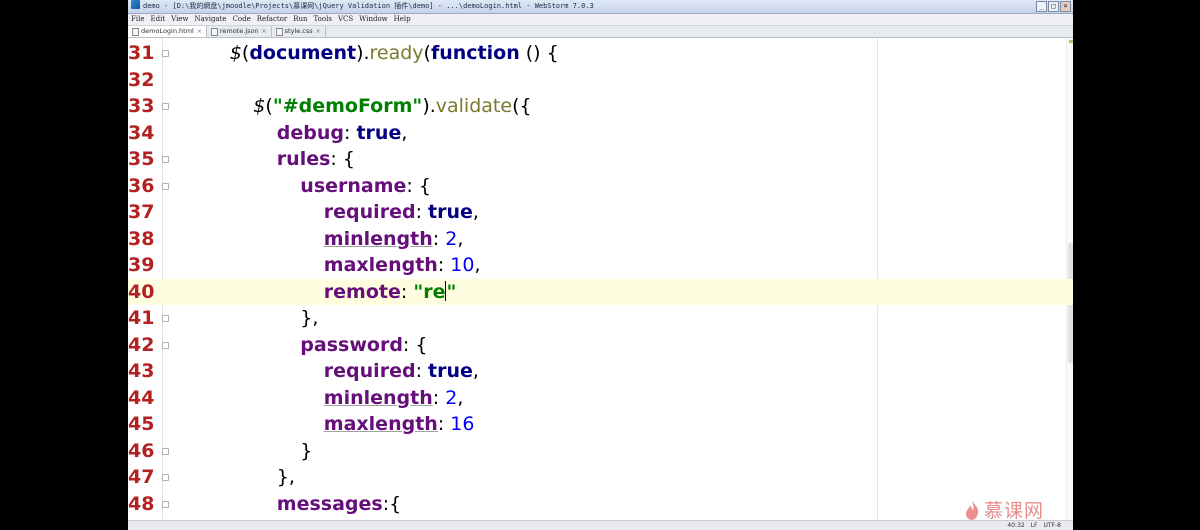 This screenshot has width=1200, height=530. Describe the element at coordinates (600, 318) in the screenshot. I see `code-line: 41},` at that location.